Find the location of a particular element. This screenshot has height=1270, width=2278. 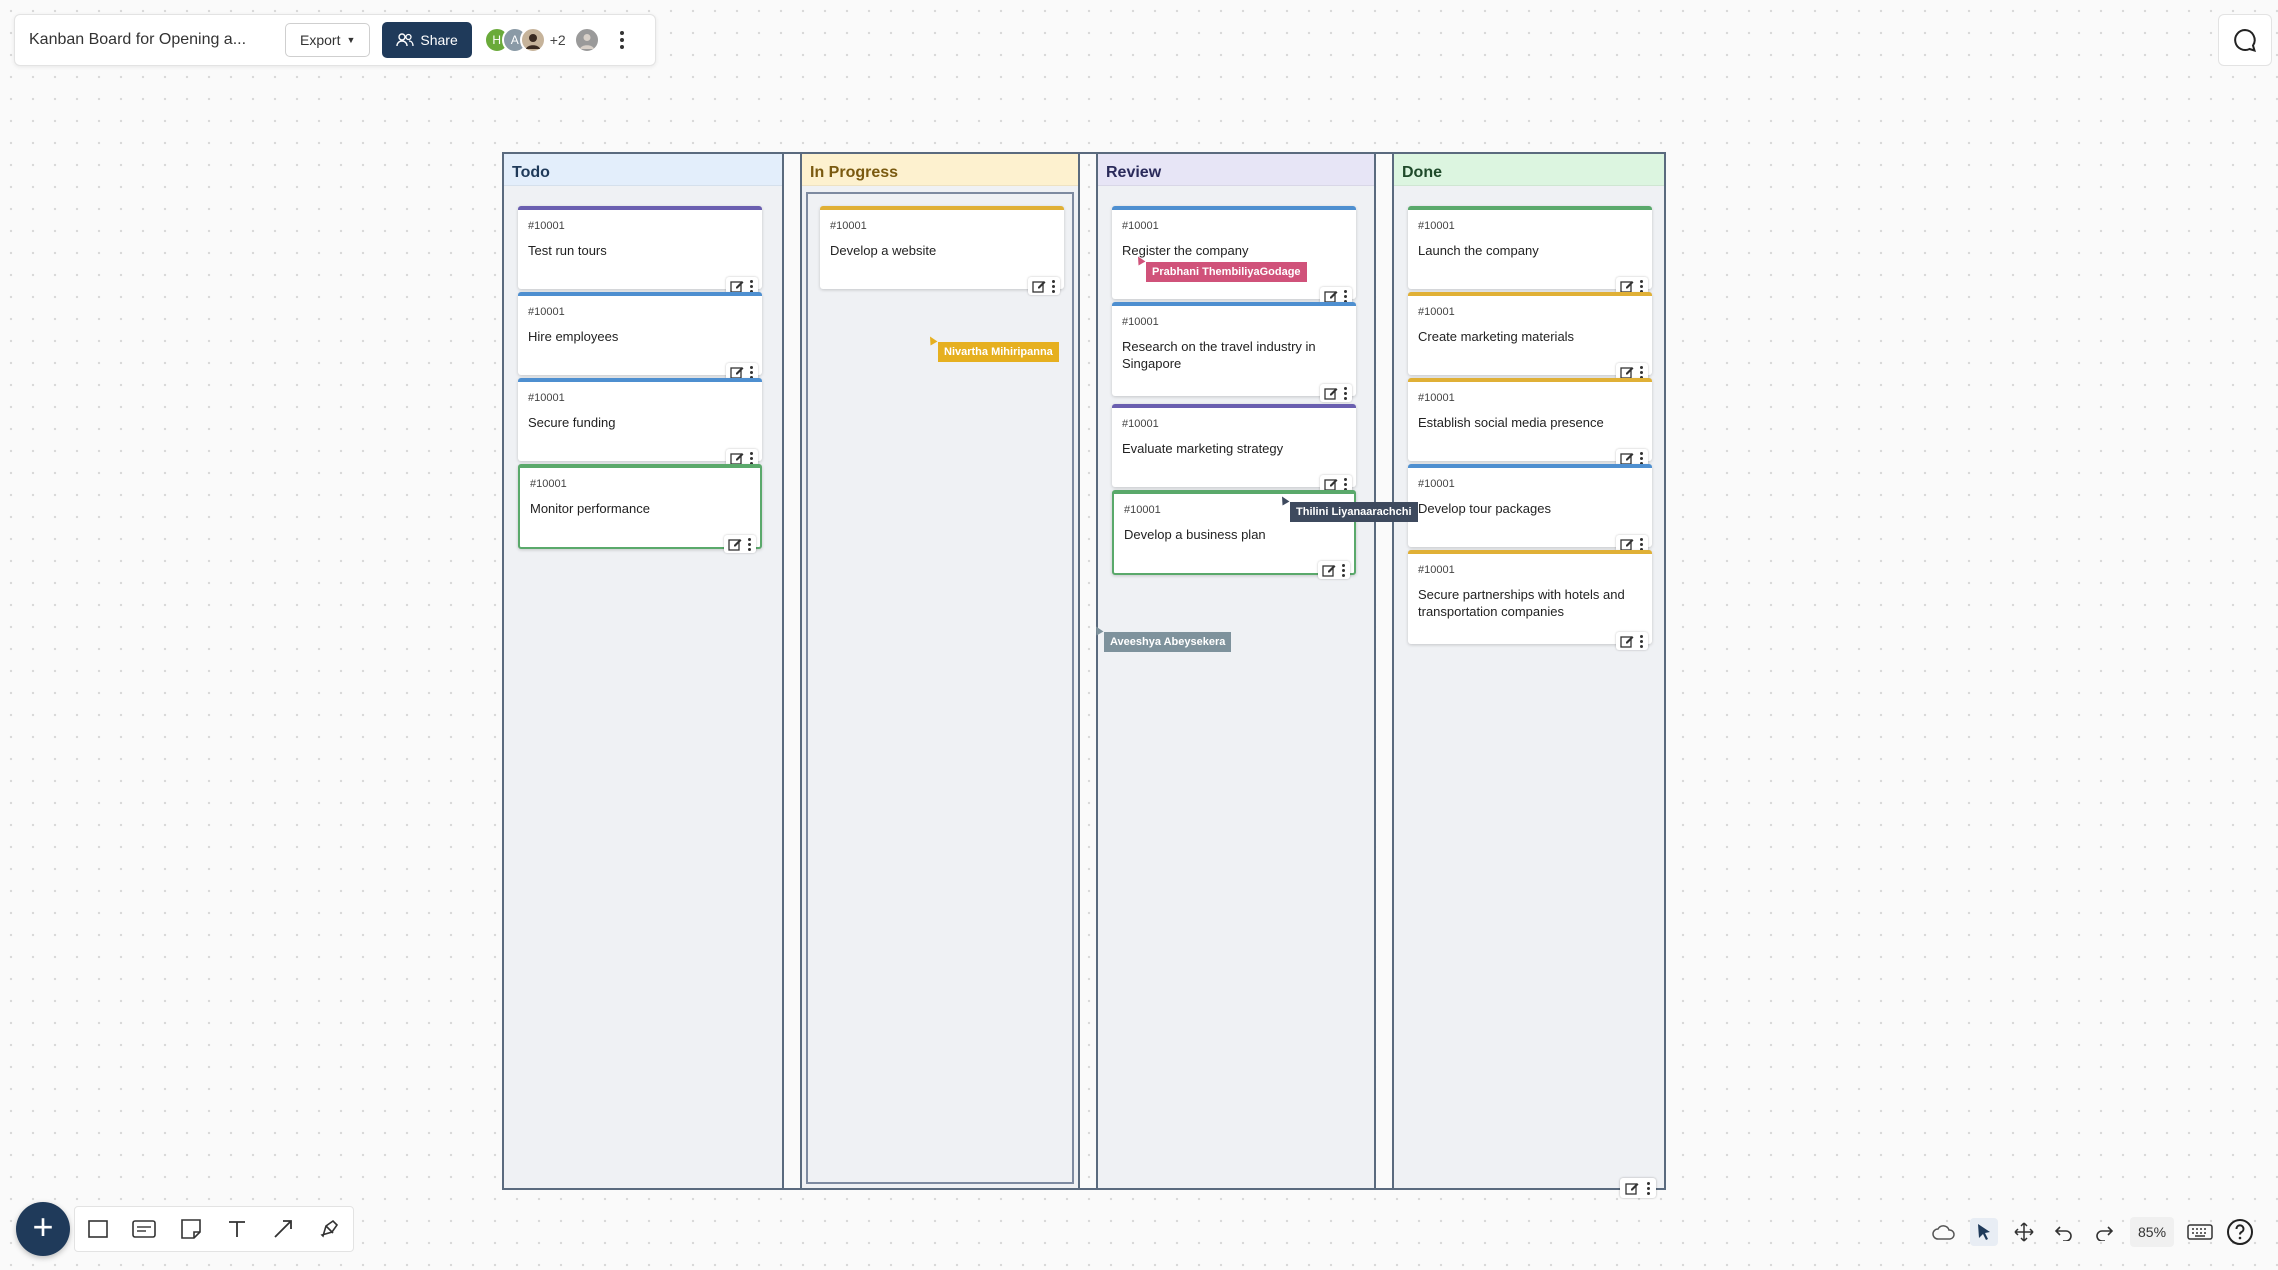

zoom-level: 85% is located at coordinates (2152, 1232).